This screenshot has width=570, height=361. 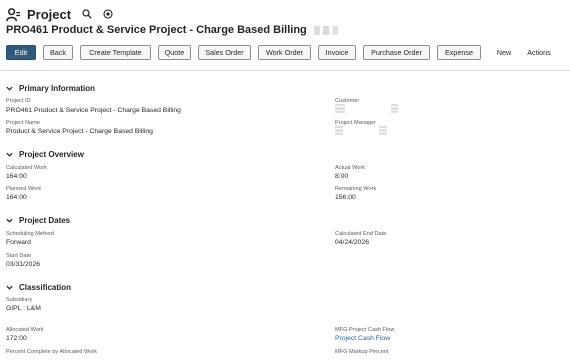 I want to click on project-id-label: Project ID, so click(x=18, y=101).